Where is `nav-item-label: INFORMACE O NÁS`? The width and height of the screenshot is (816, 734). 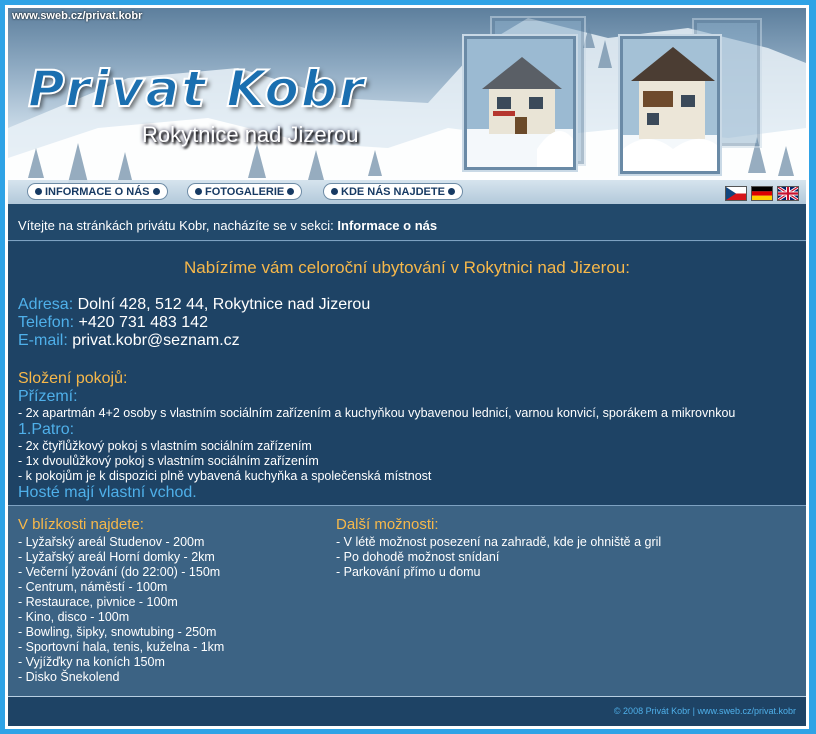 nav-item-label: INFORMACE O NÁS is located at coordinates (97, 191).